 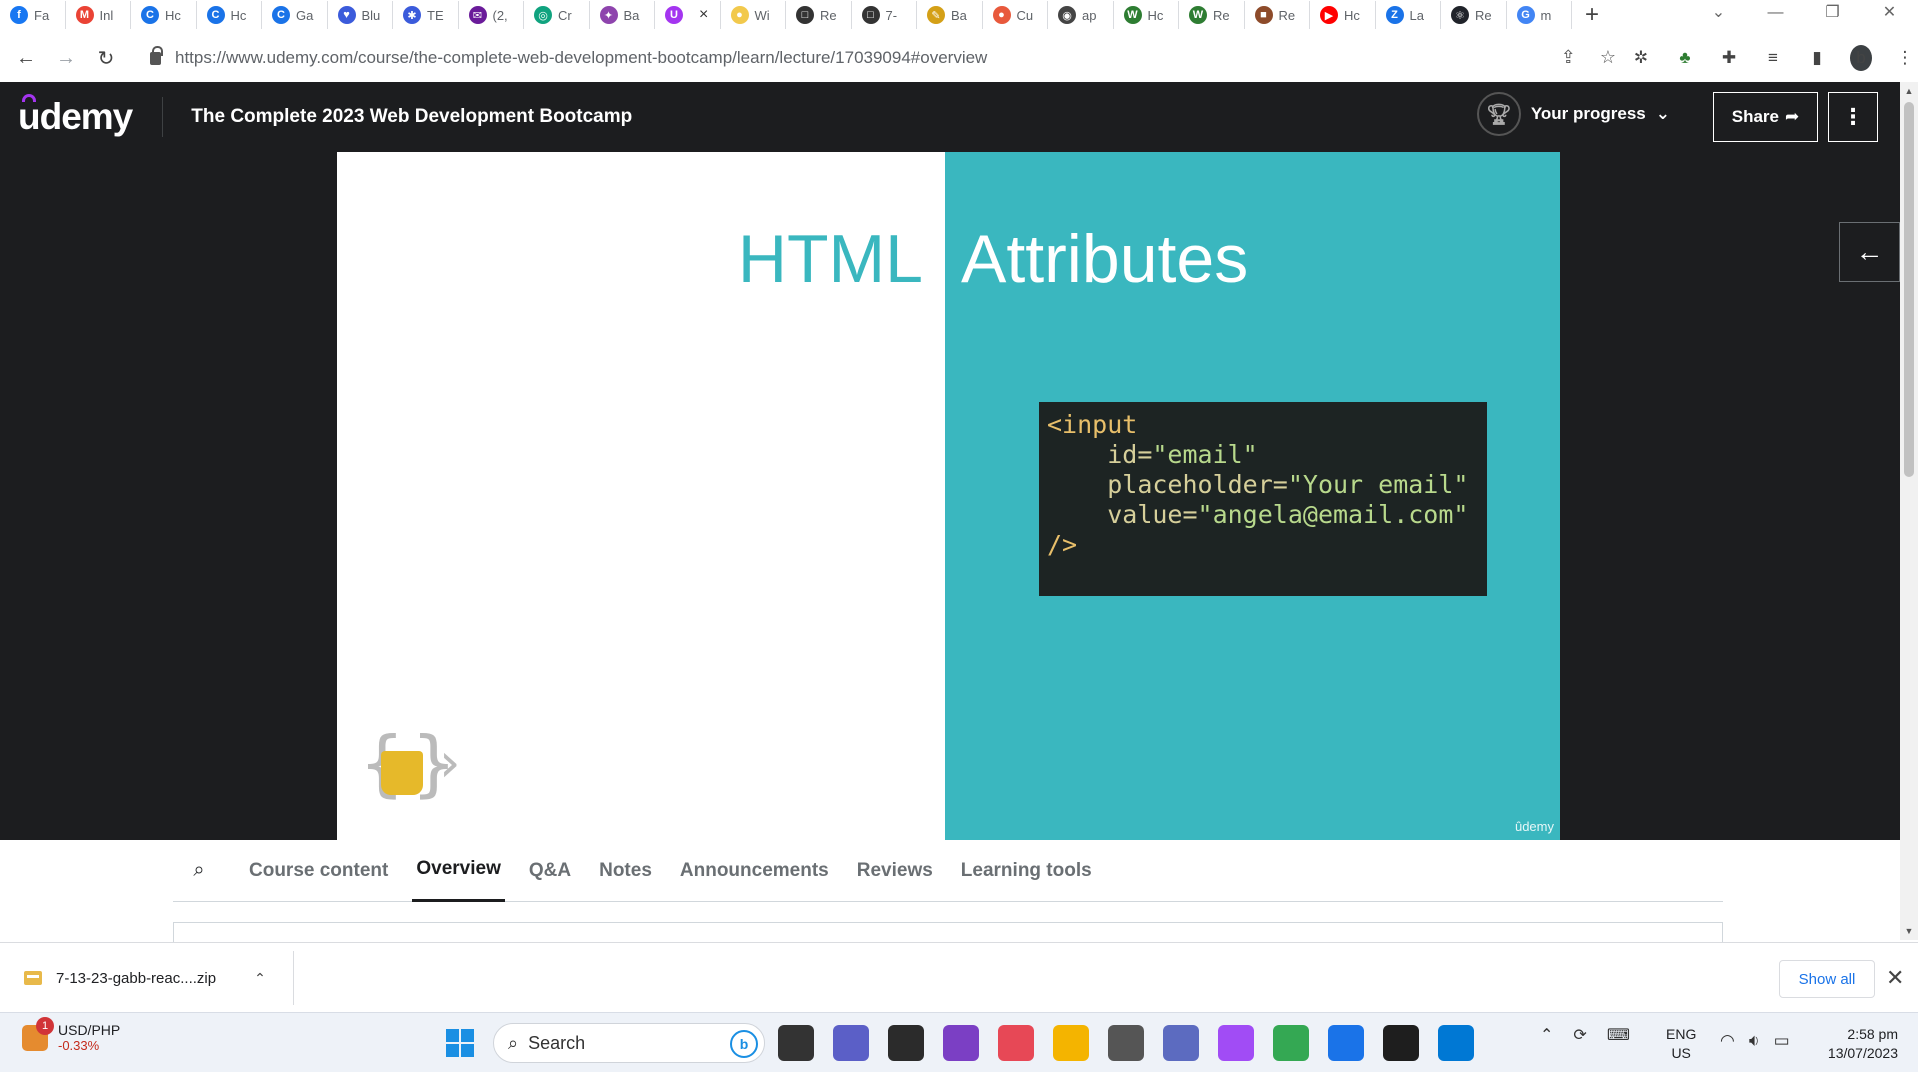 What do you see at coordinates (360, 15) in the screenshot?
I see `browser-tab: ♥ Blu` at bounding box center [360, 15].